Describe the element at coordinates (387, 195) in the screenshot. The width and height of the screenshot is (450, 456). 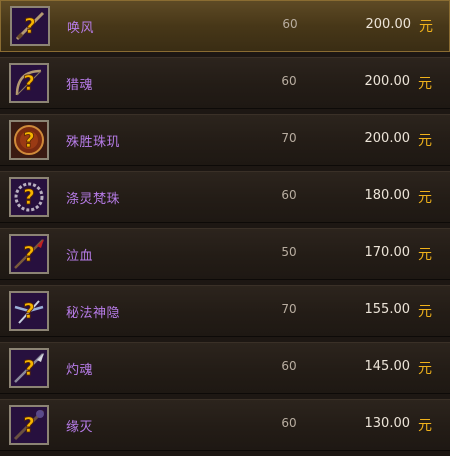
I see `item-price: 180.00` at that location.